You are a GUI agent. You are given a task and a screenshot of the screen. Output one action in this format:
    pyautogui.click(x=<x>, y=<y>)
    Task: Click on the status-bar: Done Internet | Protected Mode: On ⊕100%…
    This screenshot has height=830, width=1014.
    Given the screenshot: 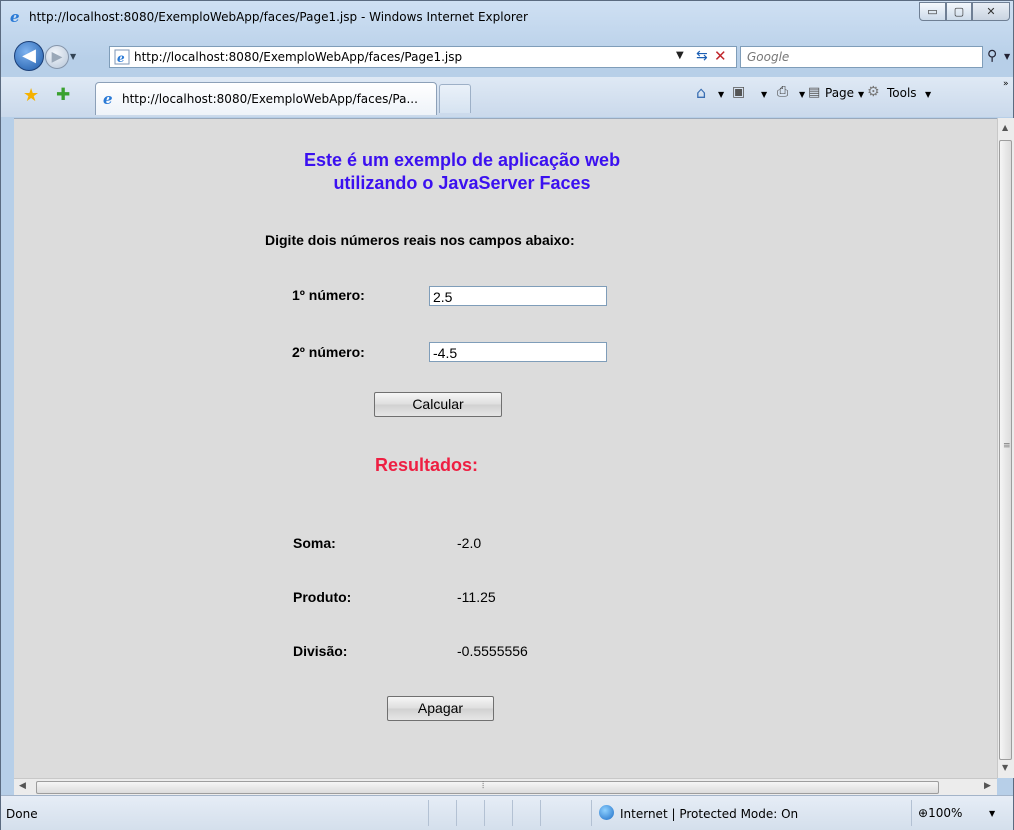 What is the action you would take?
    pyautogui.click(x=507, y=812)
    